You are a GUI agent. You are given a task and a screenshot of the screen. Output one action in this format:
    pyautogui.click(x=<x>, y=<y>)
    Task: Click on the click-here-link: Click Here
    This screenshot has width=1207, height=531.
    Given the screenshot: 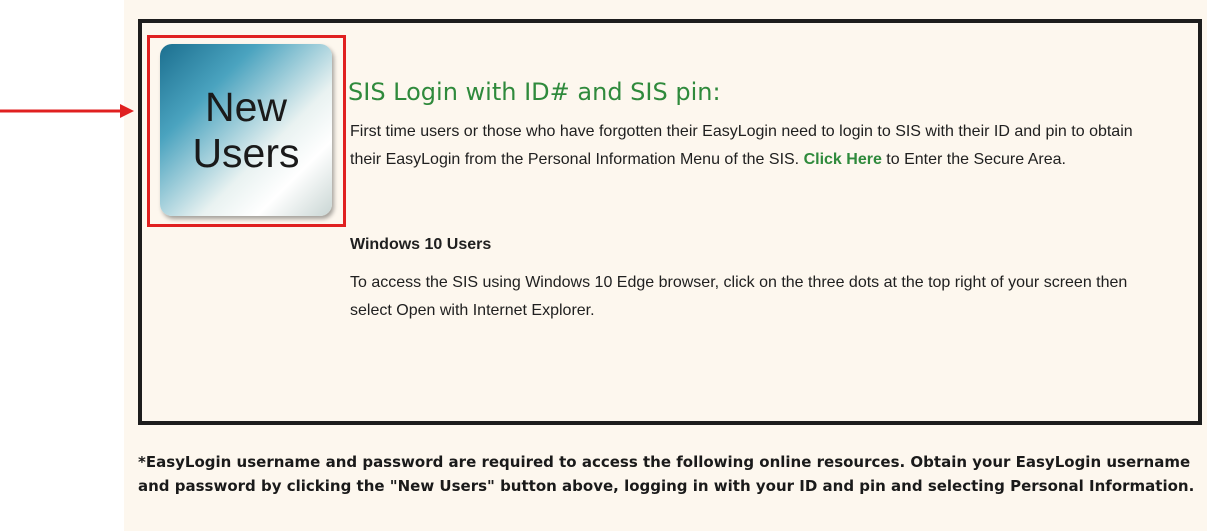 What is the action you would take?
    pyautogui.click(x=843, y=159)
    